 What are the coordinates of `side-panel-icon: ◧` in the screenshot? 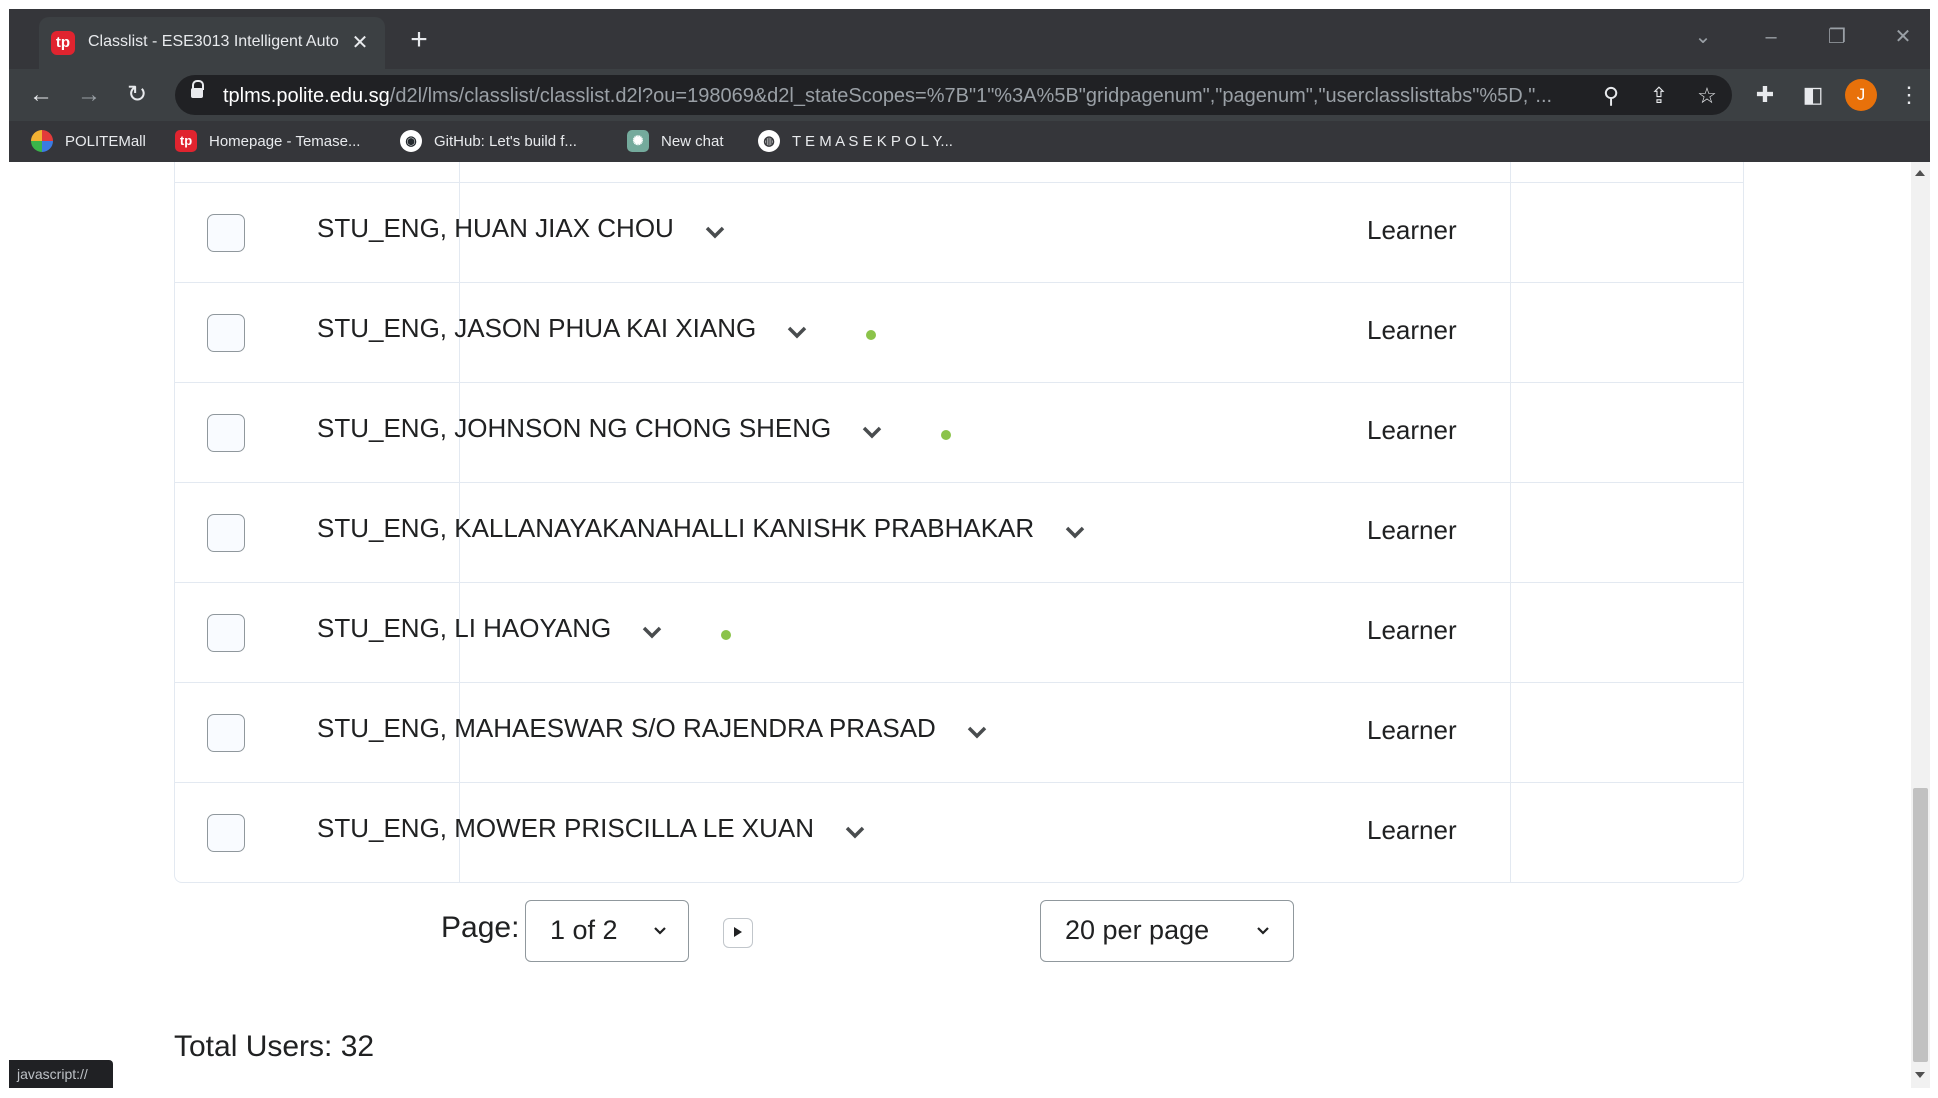 It's located at (1813, 95).